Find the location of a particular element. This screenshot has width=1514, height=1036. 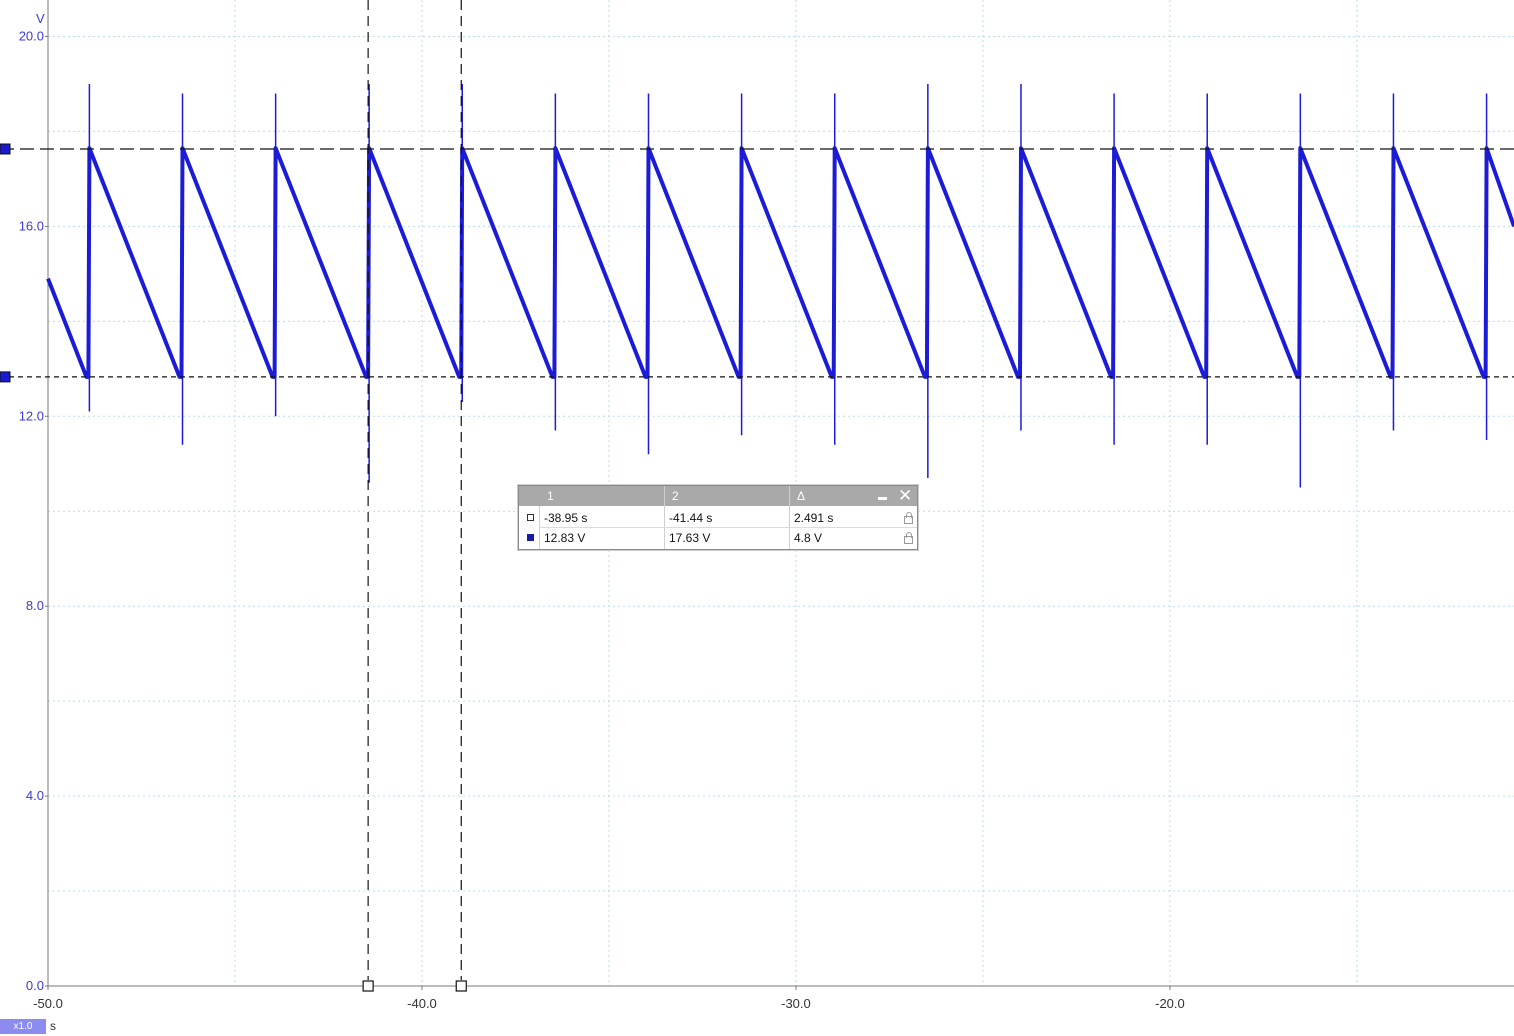

voltage-delta: 4.8 V is located at coordinates (808, 538).